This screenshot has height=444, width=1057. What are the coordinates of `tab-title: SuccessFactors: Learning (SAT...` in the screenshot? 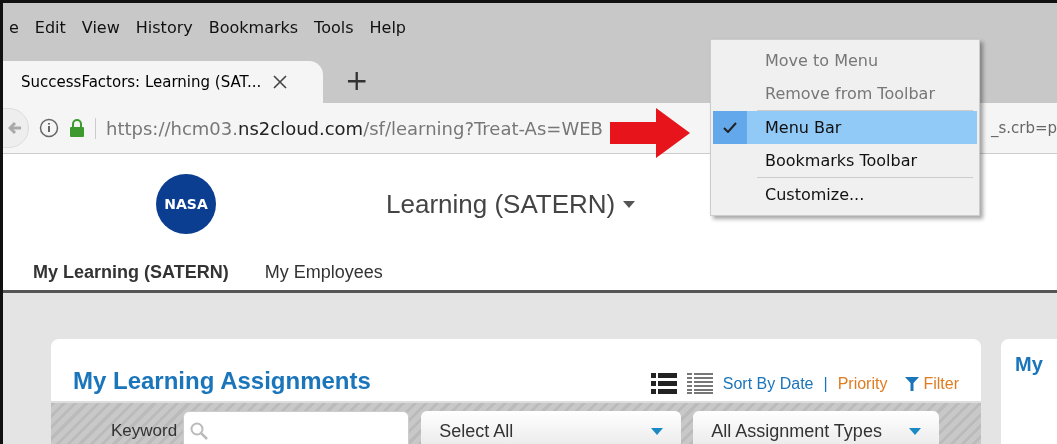 It's located at (141, 82).